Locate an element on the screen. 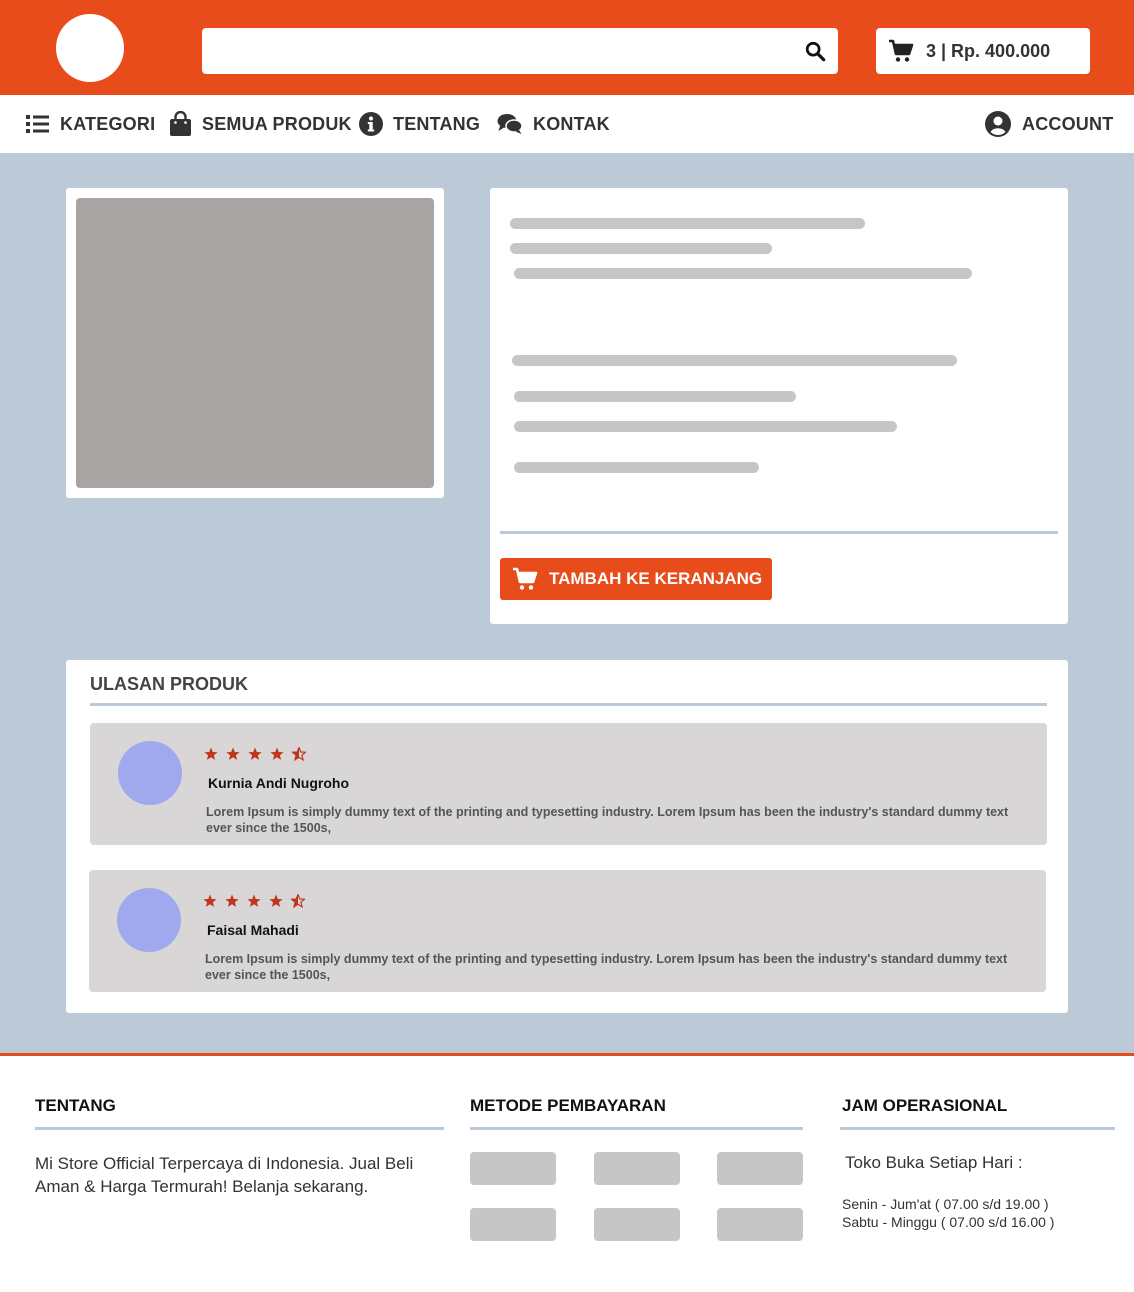  nav-kontak: KONTAK is located at coordinates (553, 124).